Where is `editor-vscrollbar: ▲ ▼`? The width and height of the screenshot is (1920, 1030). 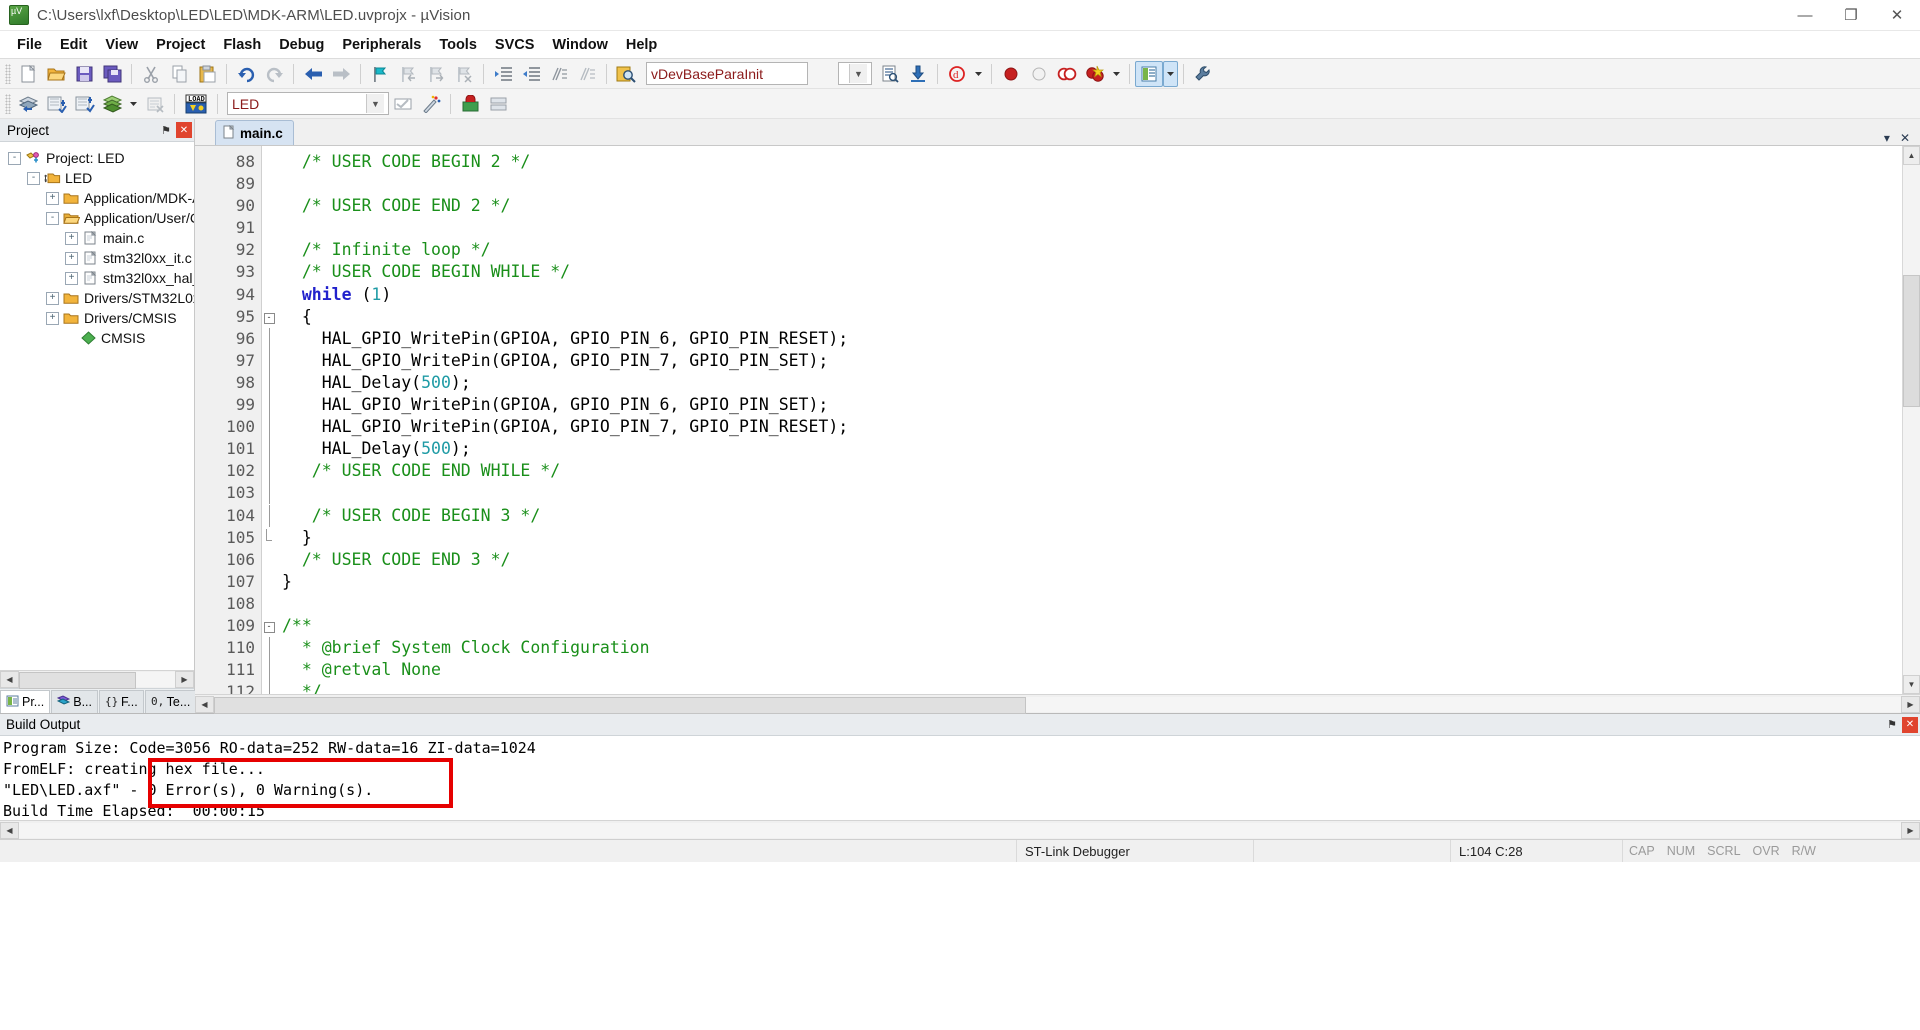 editor-vscrollbar: ▲ ▼ is located at coordinates (1911, 420).